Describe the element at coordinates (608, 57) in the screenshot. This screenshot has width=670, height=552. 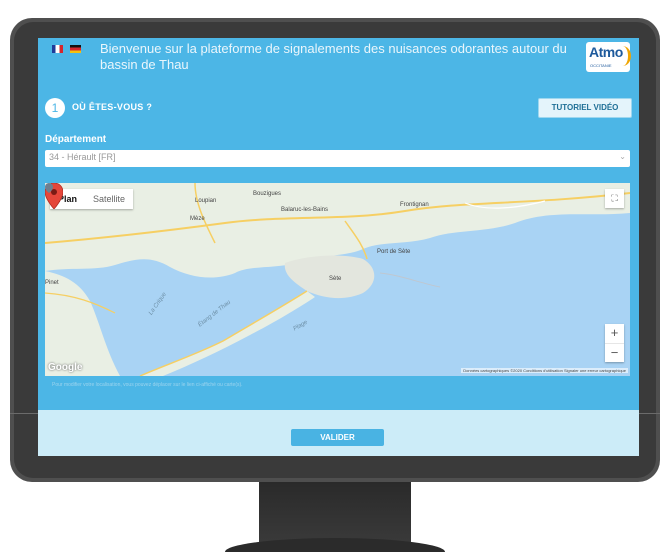
I see `atmo-logo: Atmo OCCITANIE` at that location.